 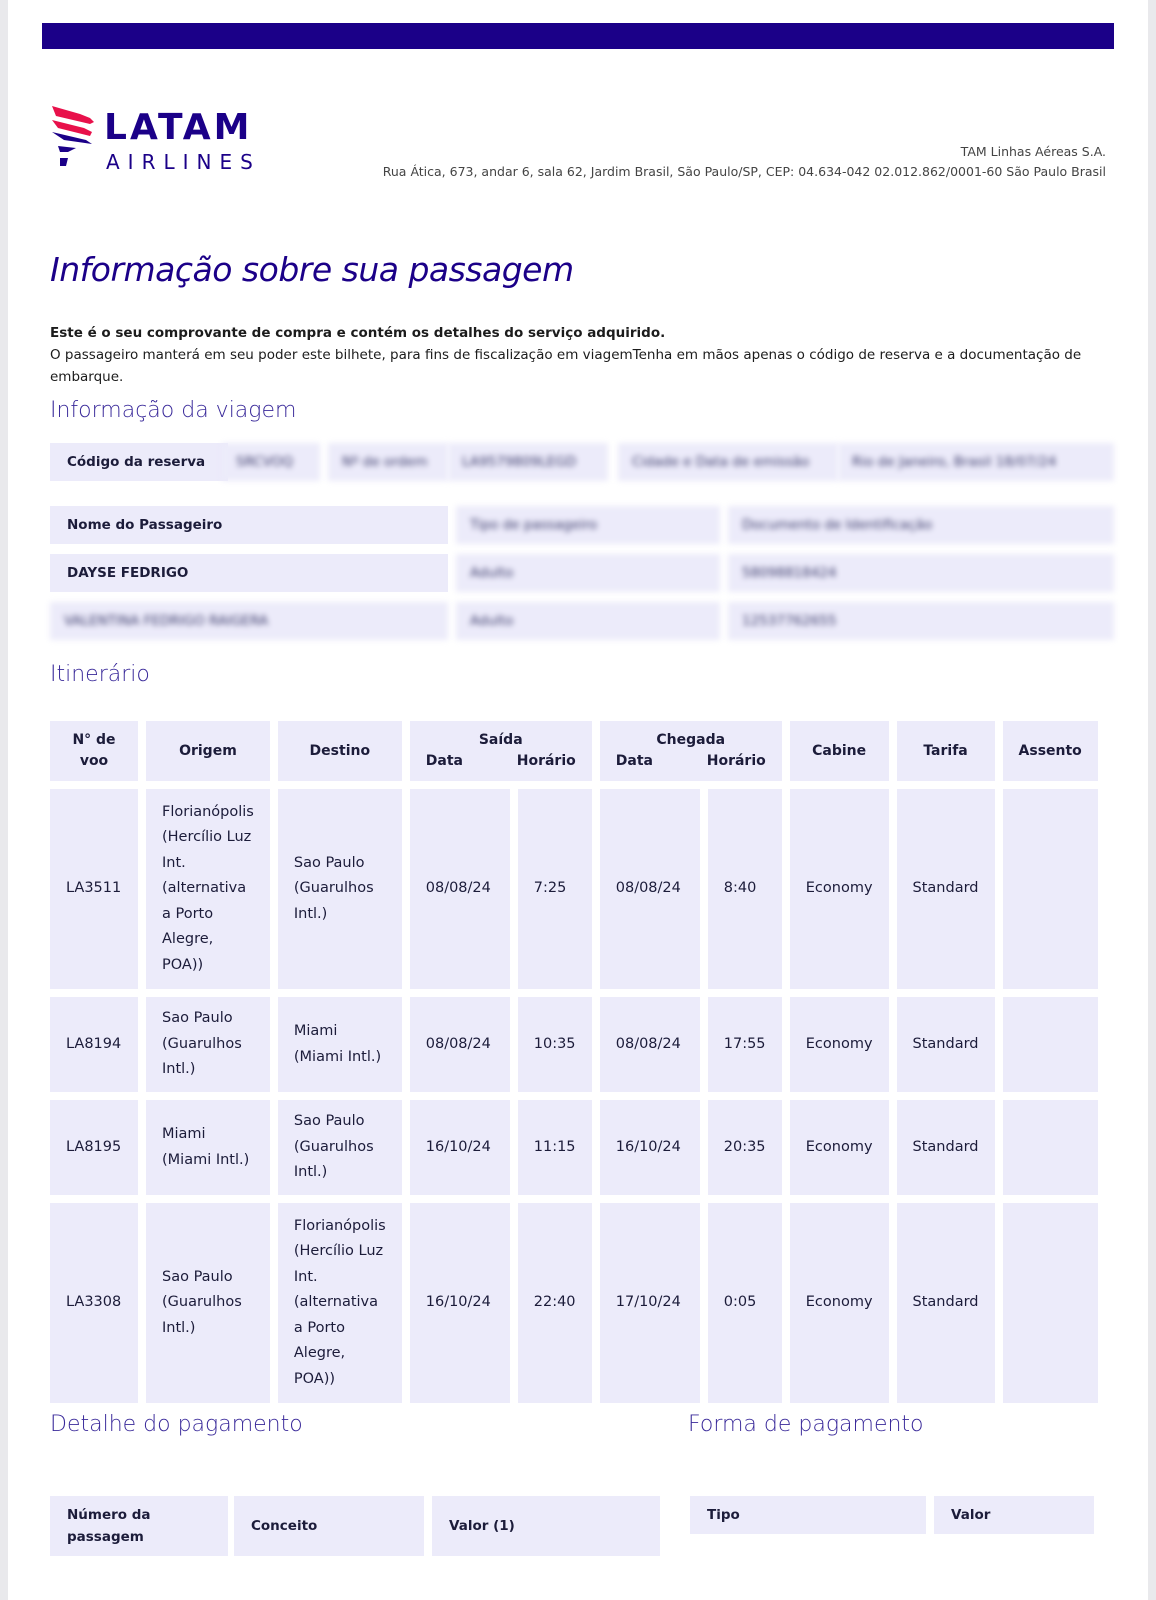 I want to click on ticket-number-header: Número da passagem, so click(x=139, y=1526).